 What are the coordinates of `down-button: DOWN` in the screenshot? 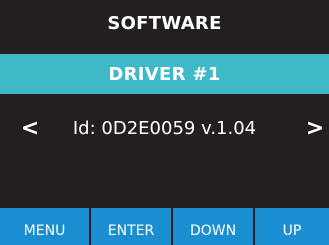 It's located at (213, 226).